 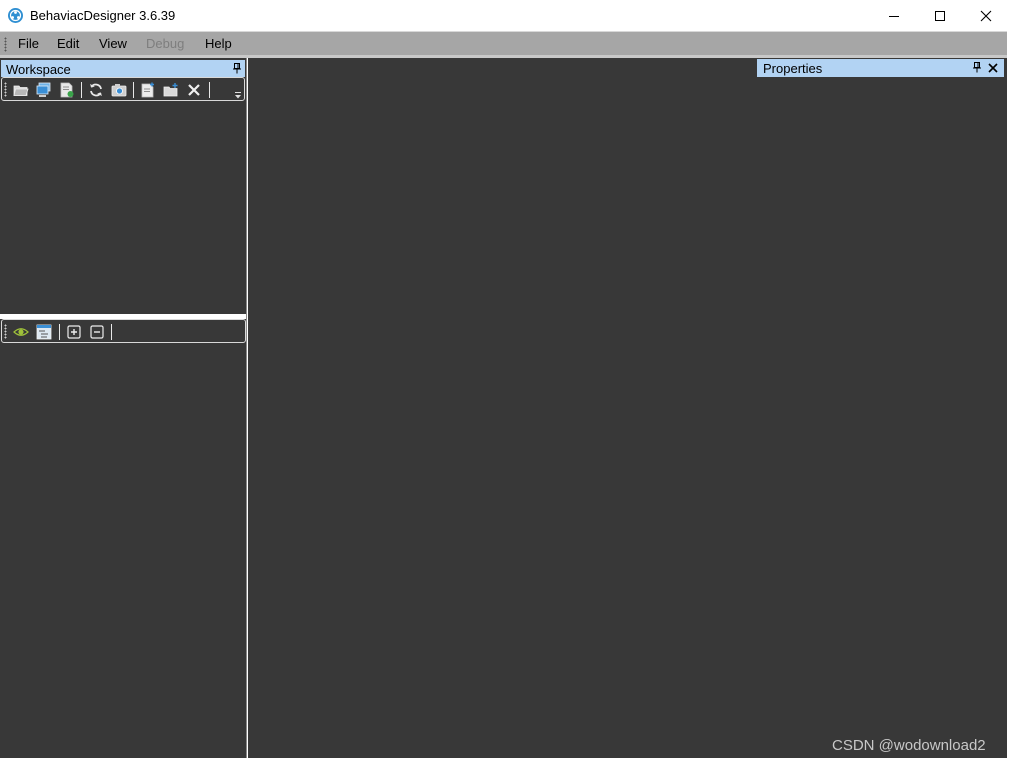 What do you see at coordinates (123, 331) in the screenshot?
I see `tree-toolbar` at bounding box center [123, 331].